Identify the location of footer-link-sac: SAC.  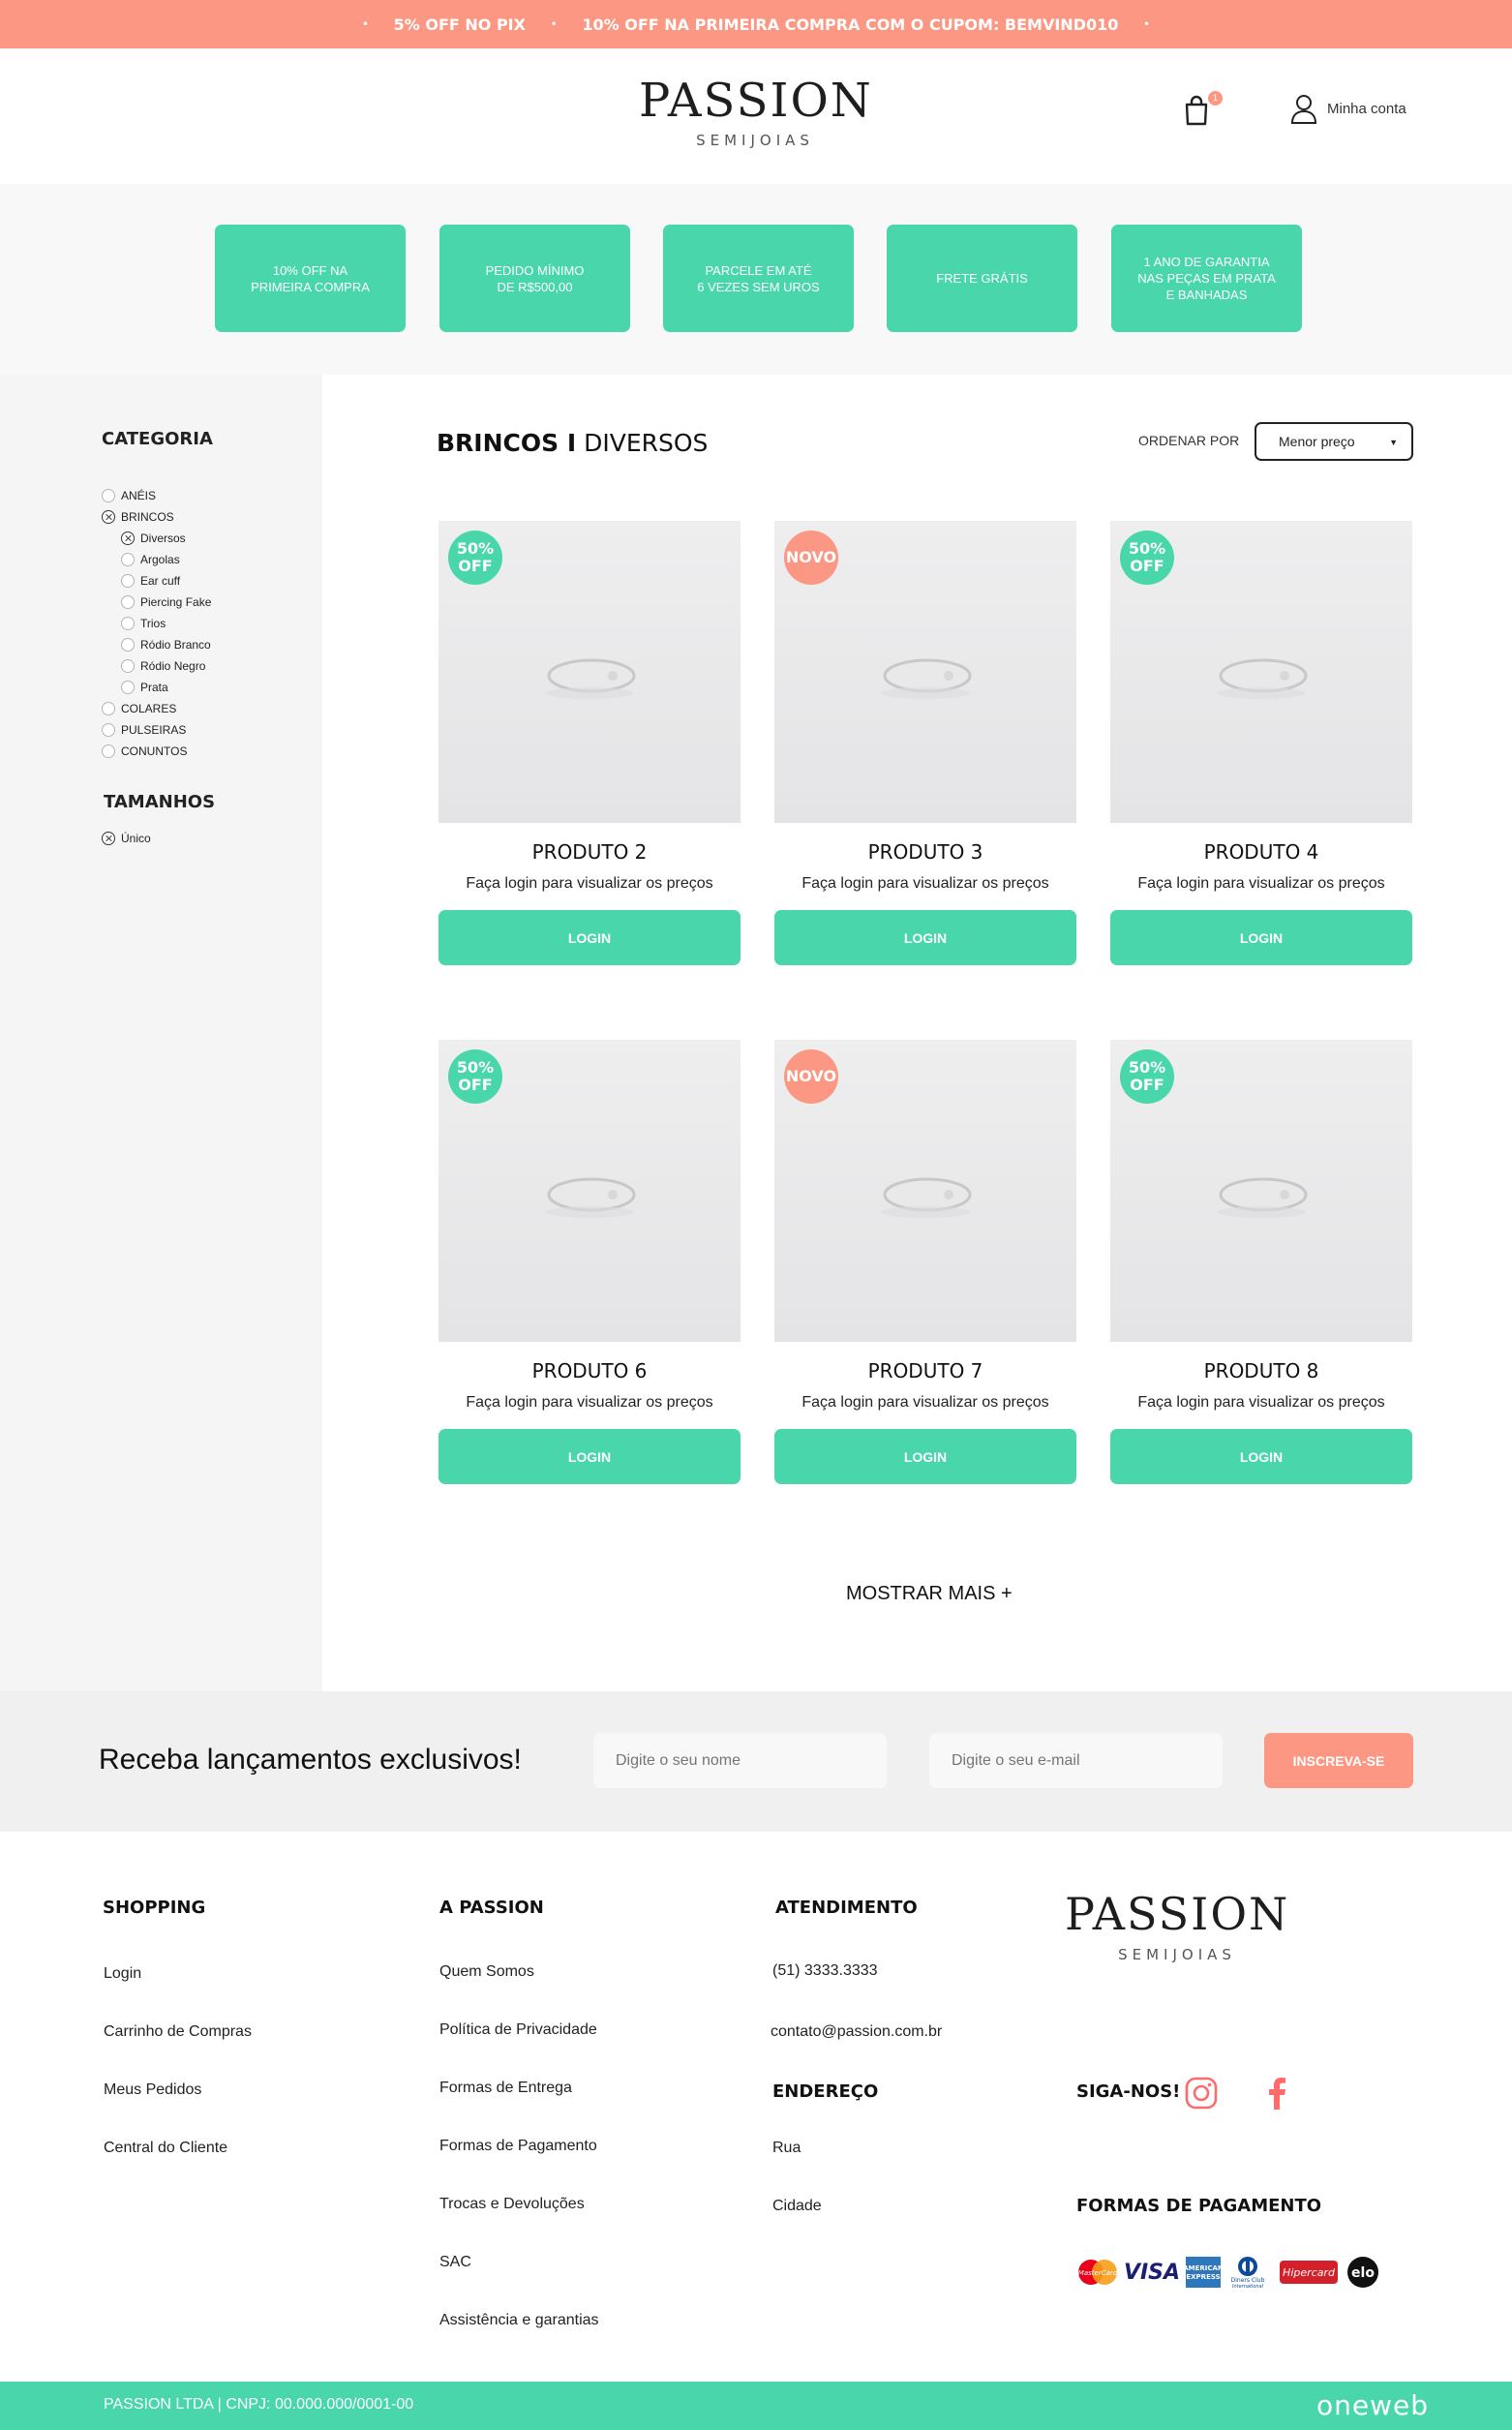
(455, 2263).